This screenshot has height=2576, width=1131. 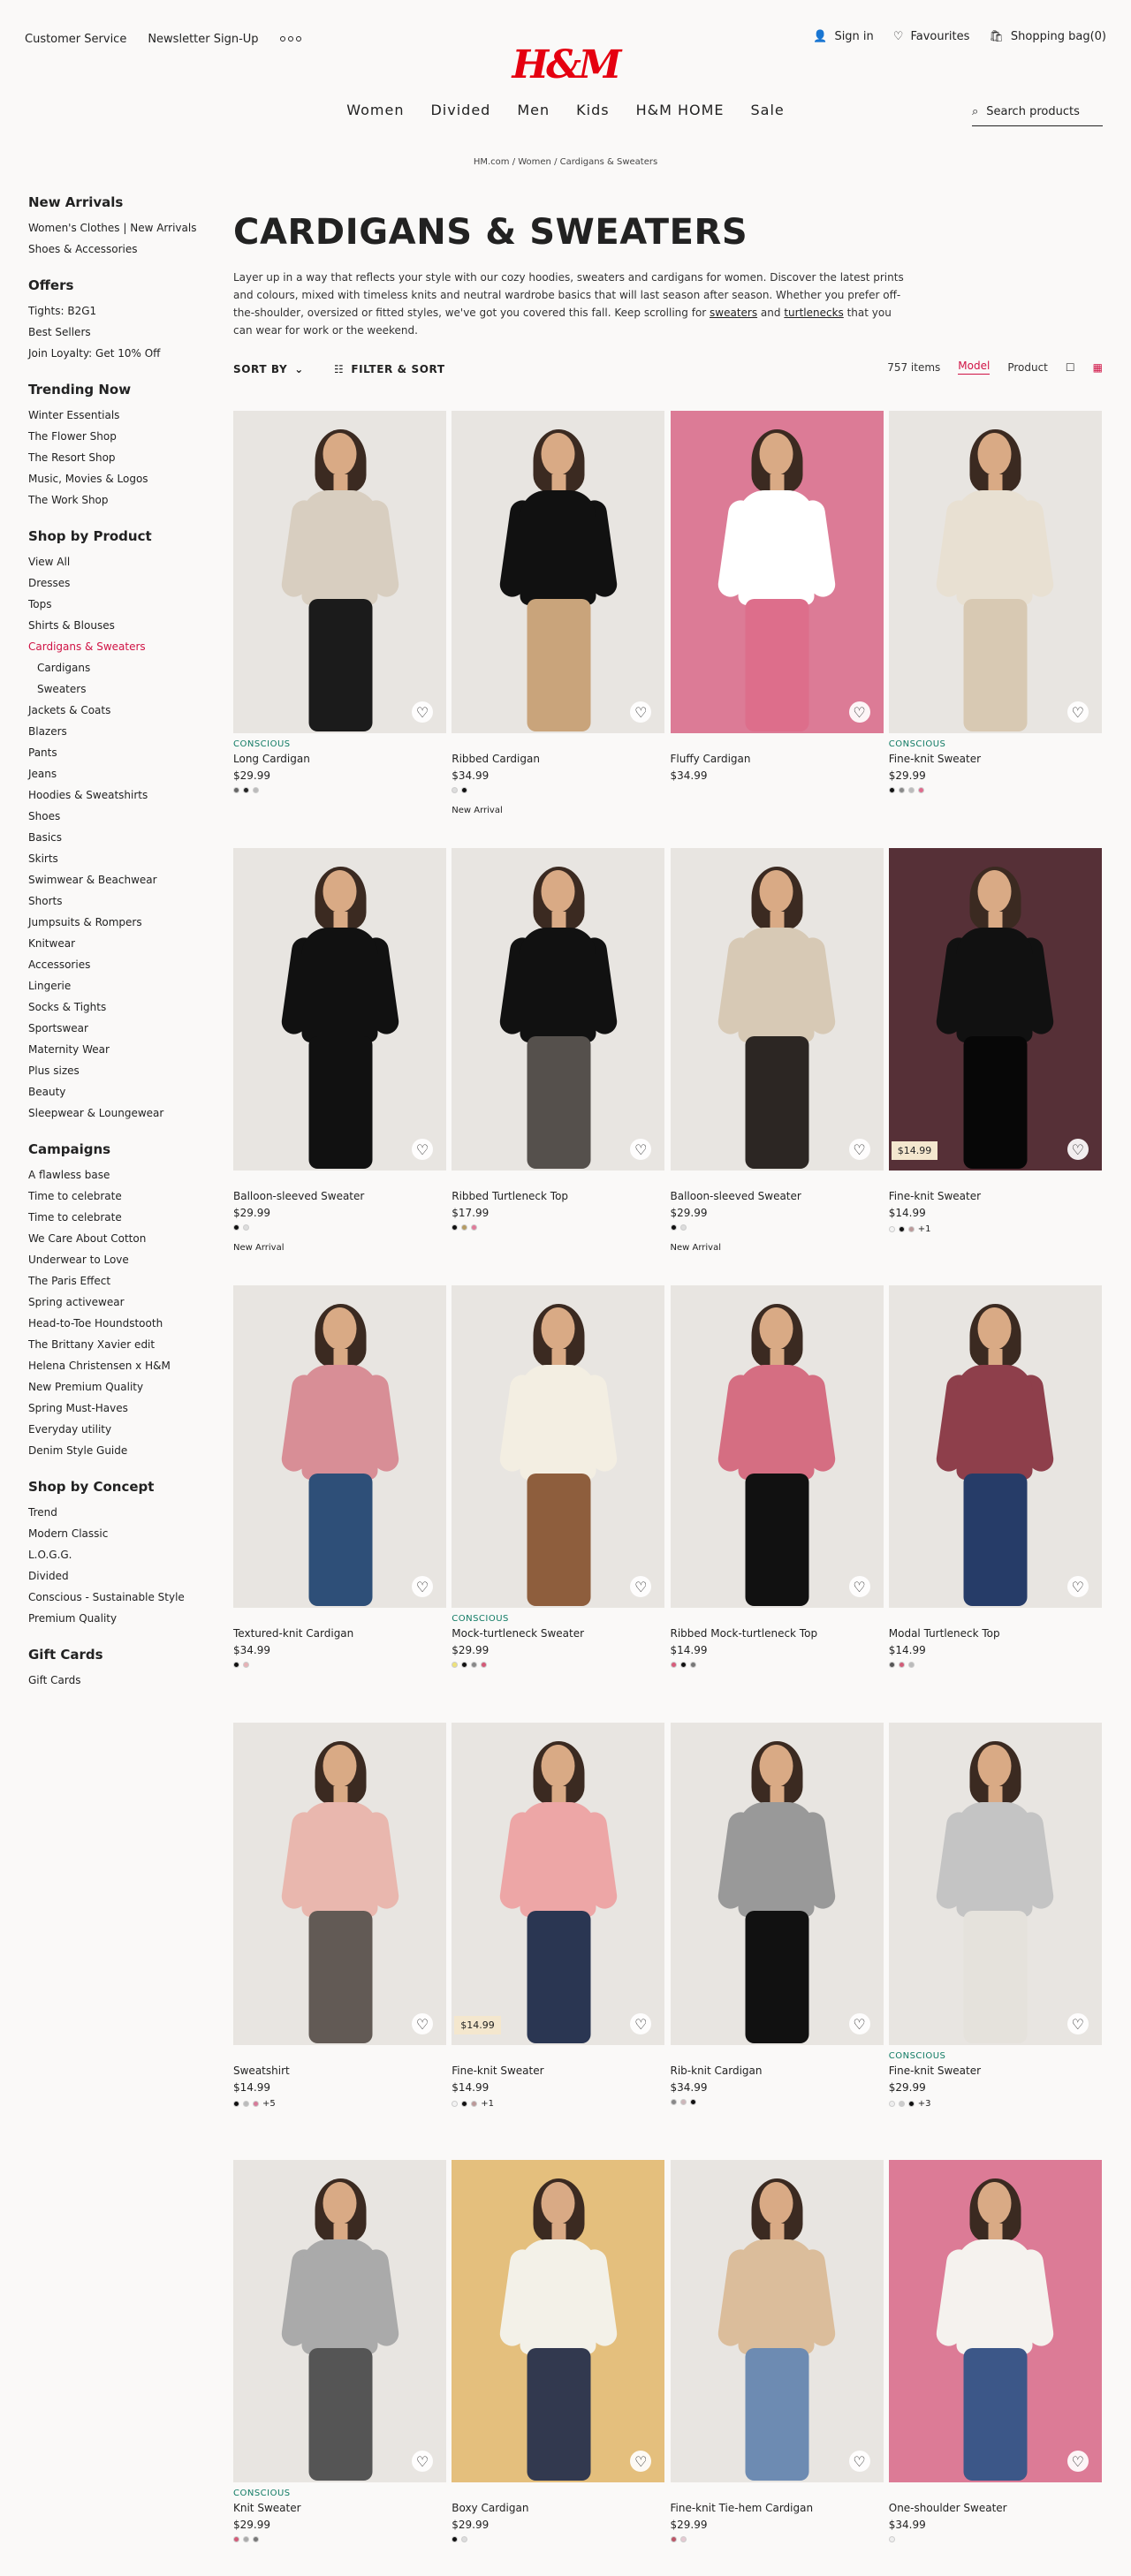 I want to click on sidebar-link: L.O.G.G., so click(x=121, y=1555).